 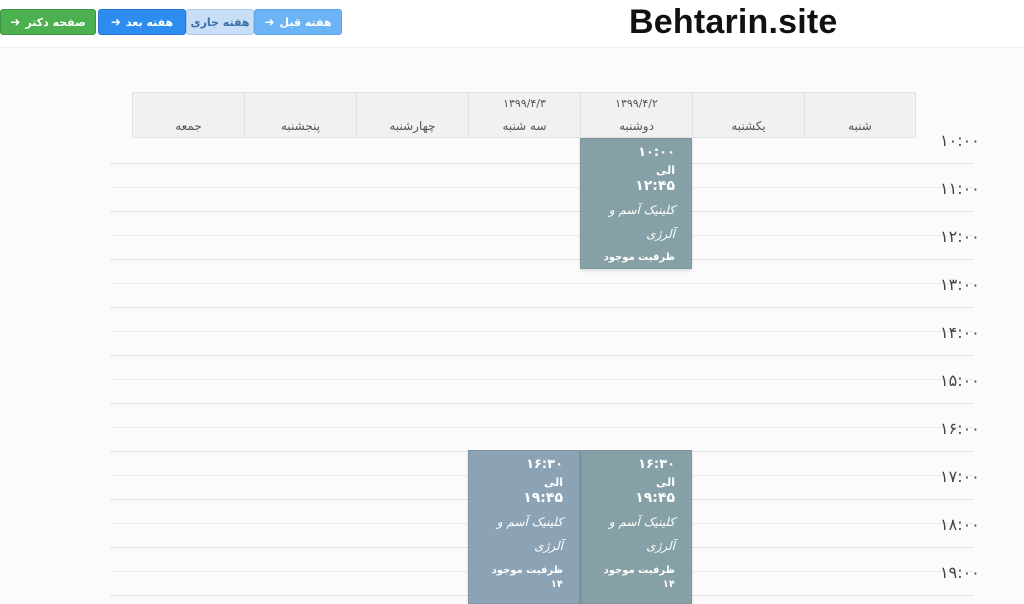 What do you see at coordinates (960, 284) in the screenshot?
I see `time-label: ۱۳:۰۰` at bounding box center [960, 284].